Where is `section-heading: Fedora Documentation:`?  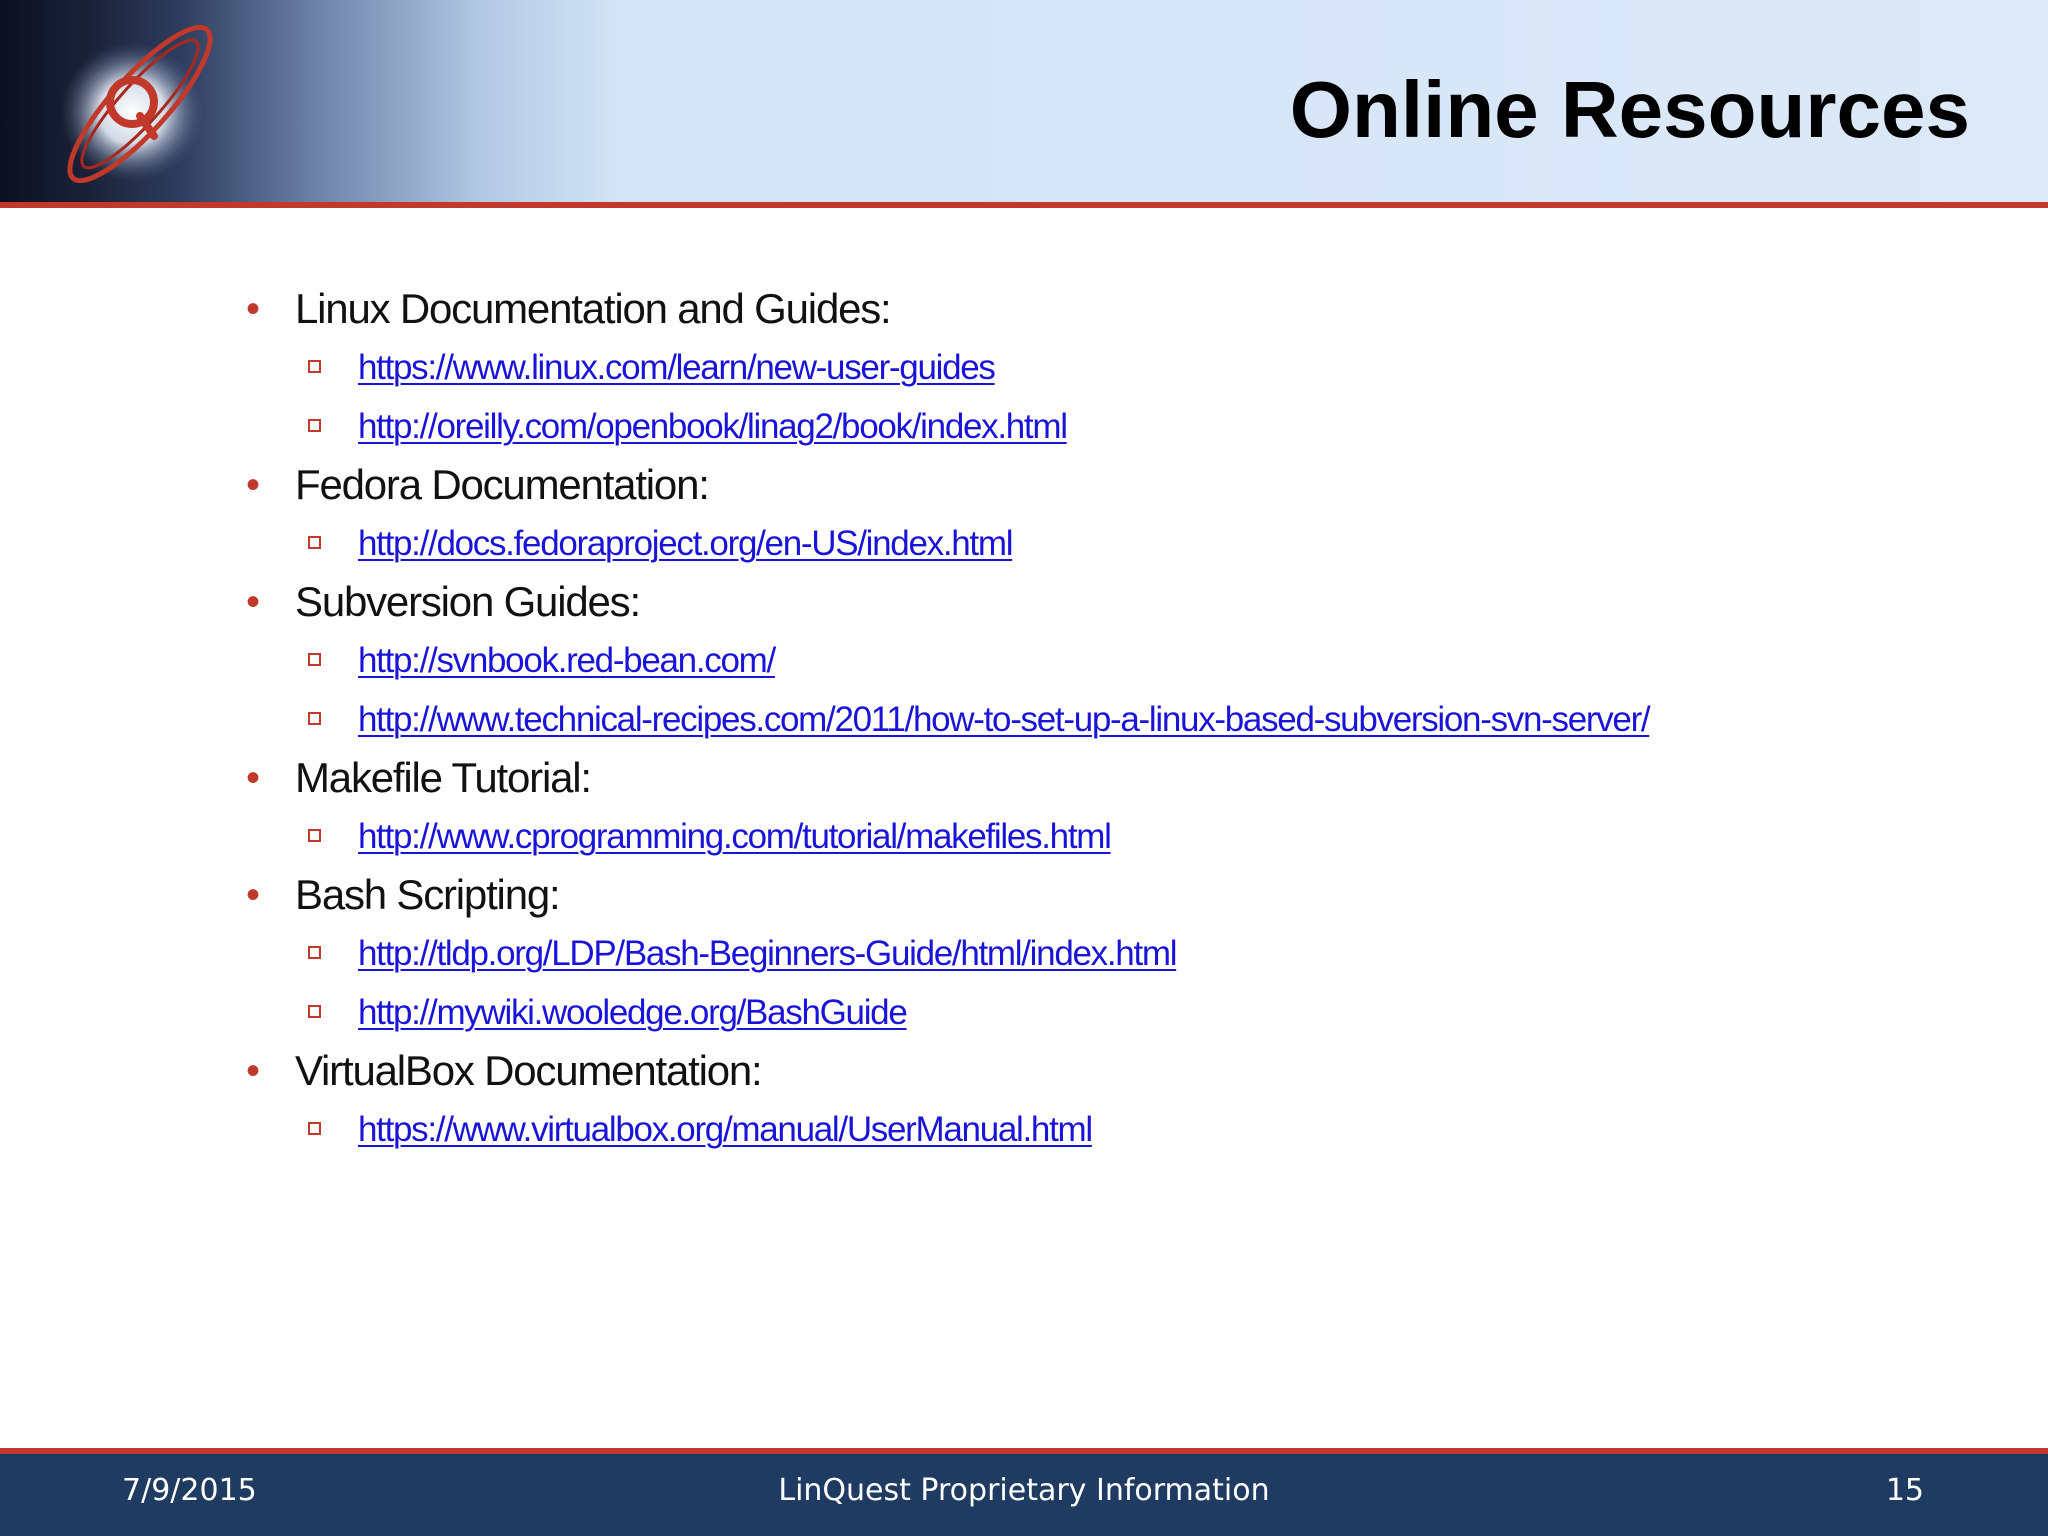 section-heading: Fedora Documentation: is located at coordinates (502, 484).